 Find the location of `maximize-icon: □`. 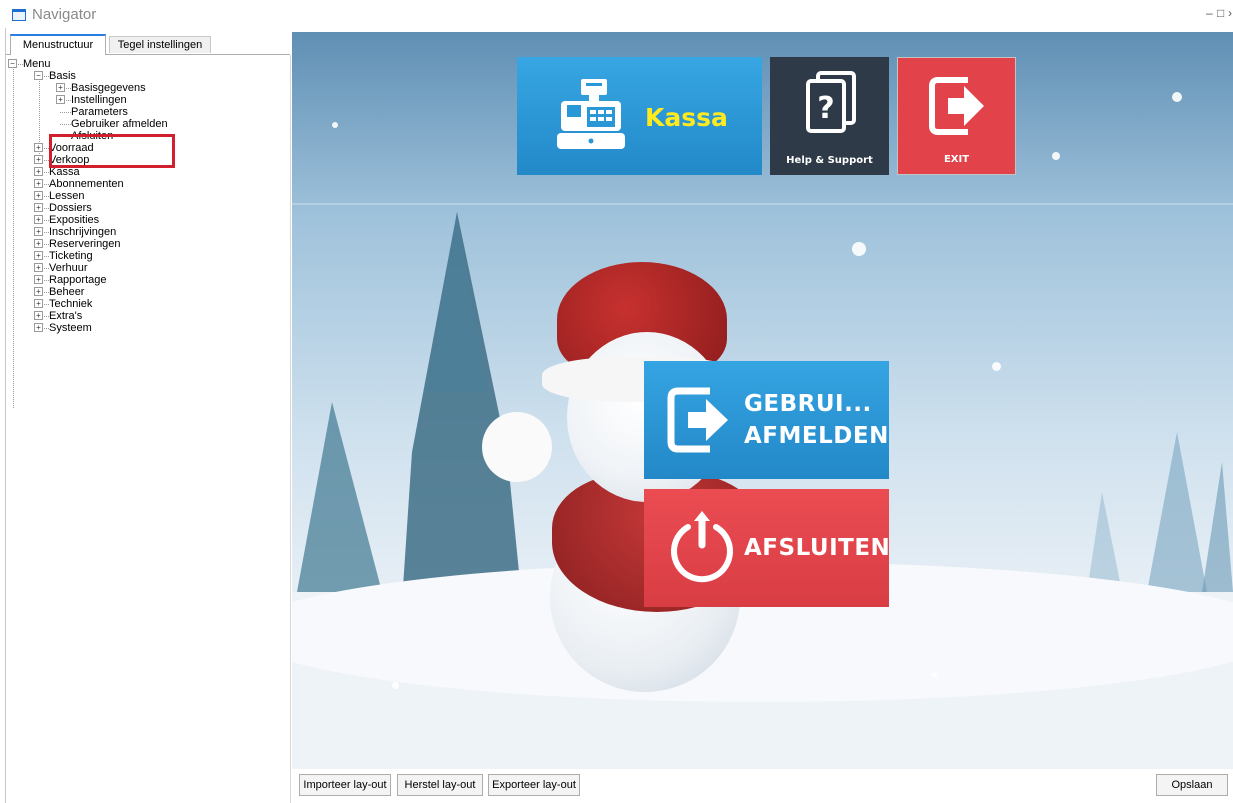

maximize-icon: □ is located at coordinates (1220, 13).